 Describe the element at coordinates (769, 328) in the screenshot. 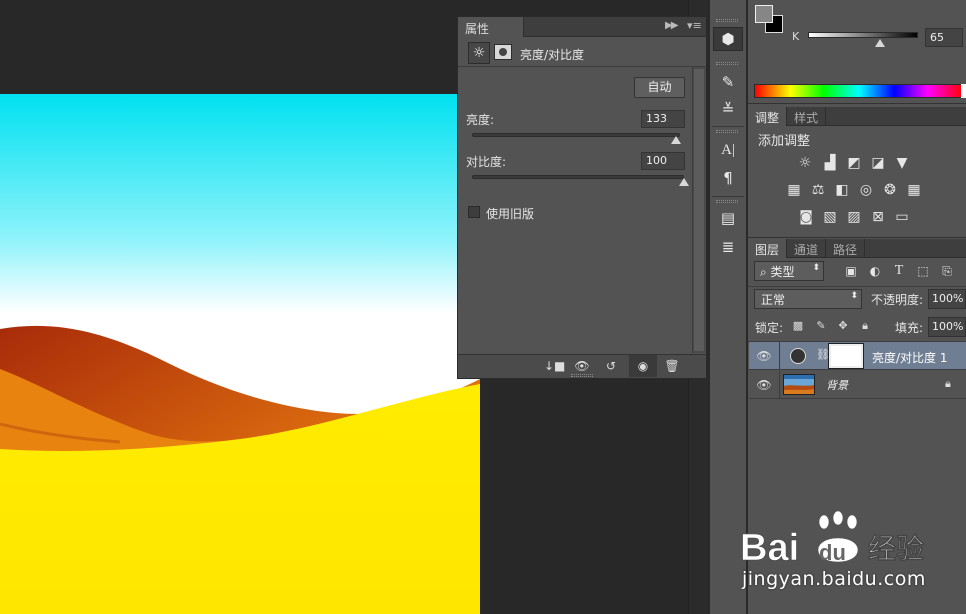

I see `lock-label: 锁定:` at that location.